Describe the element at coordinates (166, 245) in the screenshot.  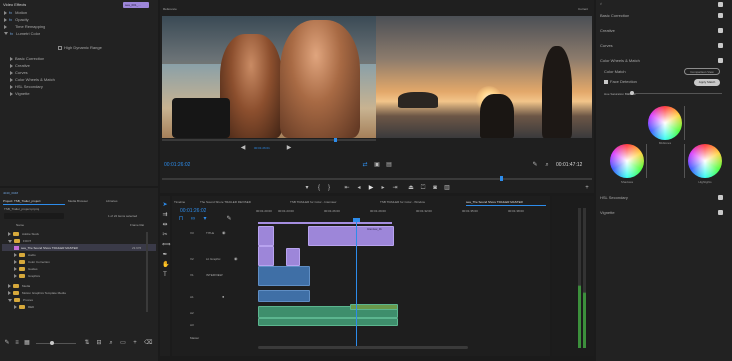
I see `slip-tool-icon: ⟺` at that location.